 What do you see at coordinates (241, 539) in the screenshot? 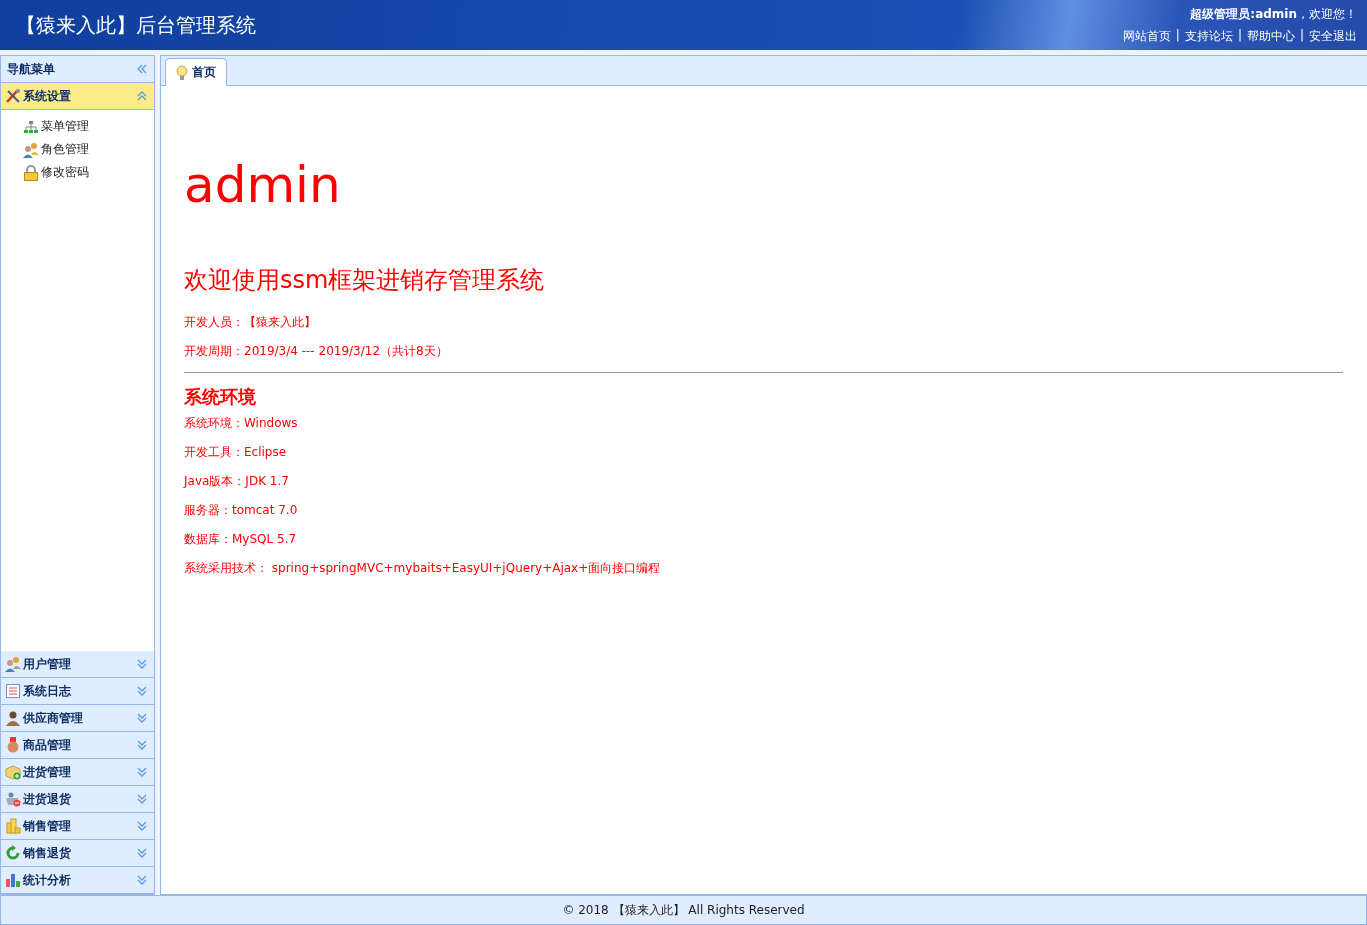
I see `environment-text: 数据库：MySQL 5.7` at bounding box center [241, 539].